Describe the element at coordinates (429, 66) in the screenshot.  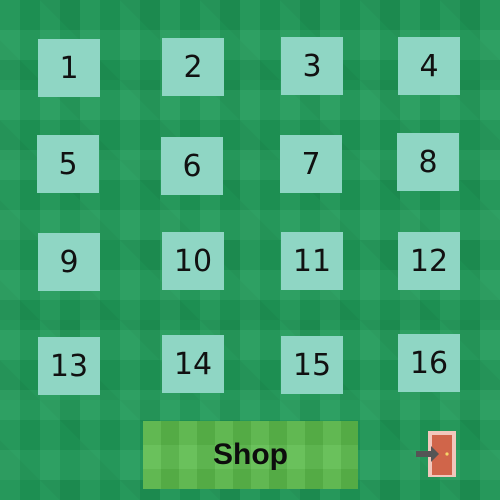
I see `level-tile-4: 4` at that location.